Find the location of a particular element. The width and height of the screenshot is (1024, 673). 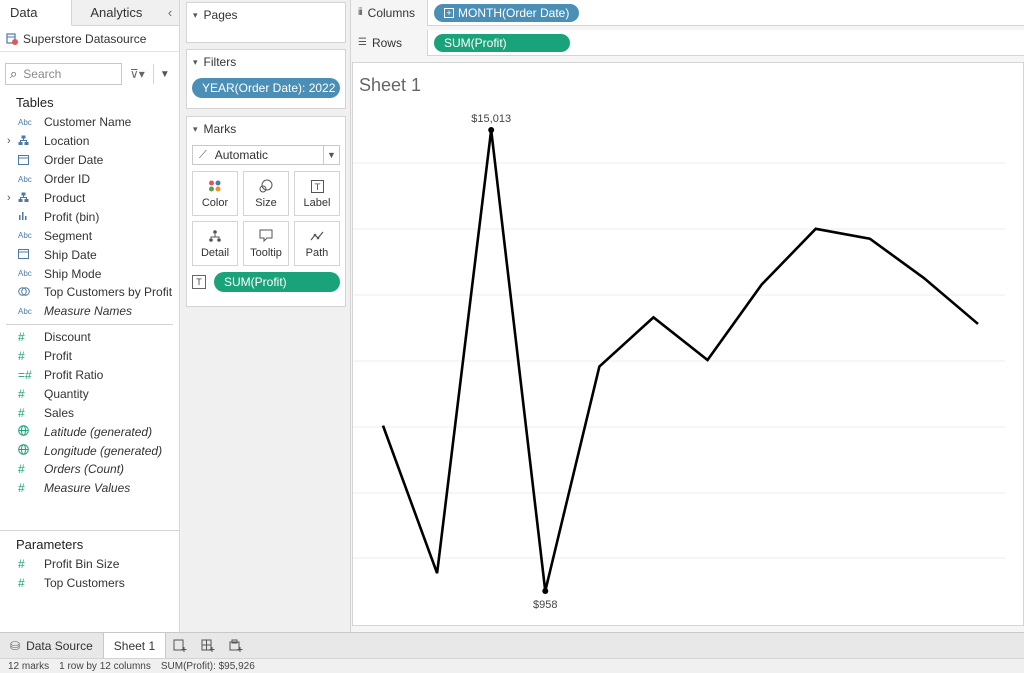

search-row: ⌕ Search ⊽▾ ▼ is located at coordinates (89, 74).